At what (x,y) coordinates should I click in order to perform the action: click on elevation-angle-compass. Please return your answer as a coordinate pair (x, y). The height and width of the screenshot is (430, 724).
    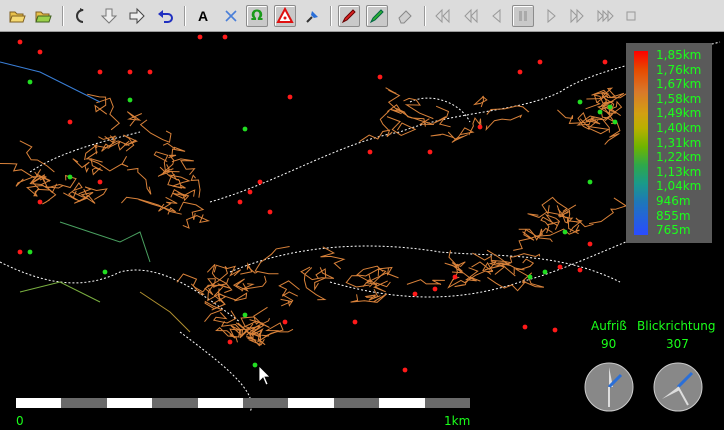
    Looking at the image, I should click on (609, 387).